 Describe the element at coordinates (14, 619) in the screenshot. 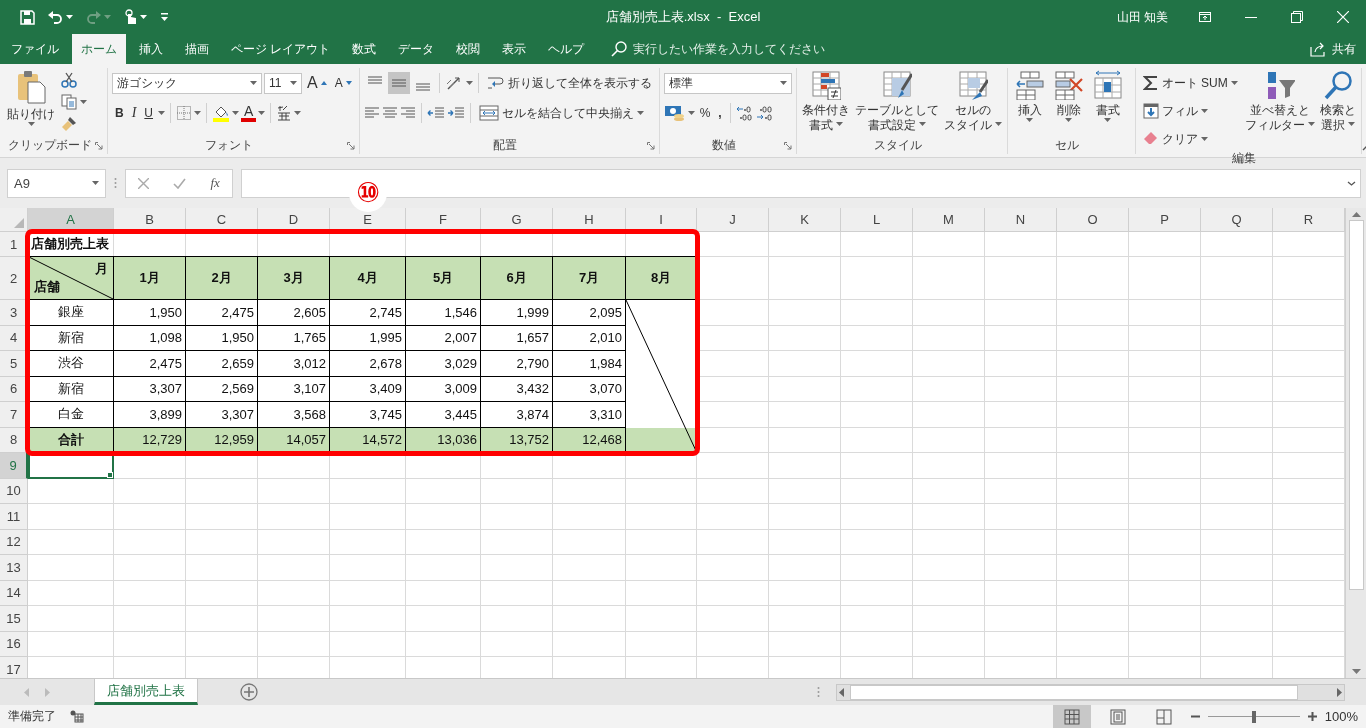

I see `row-header: 15` at that location.